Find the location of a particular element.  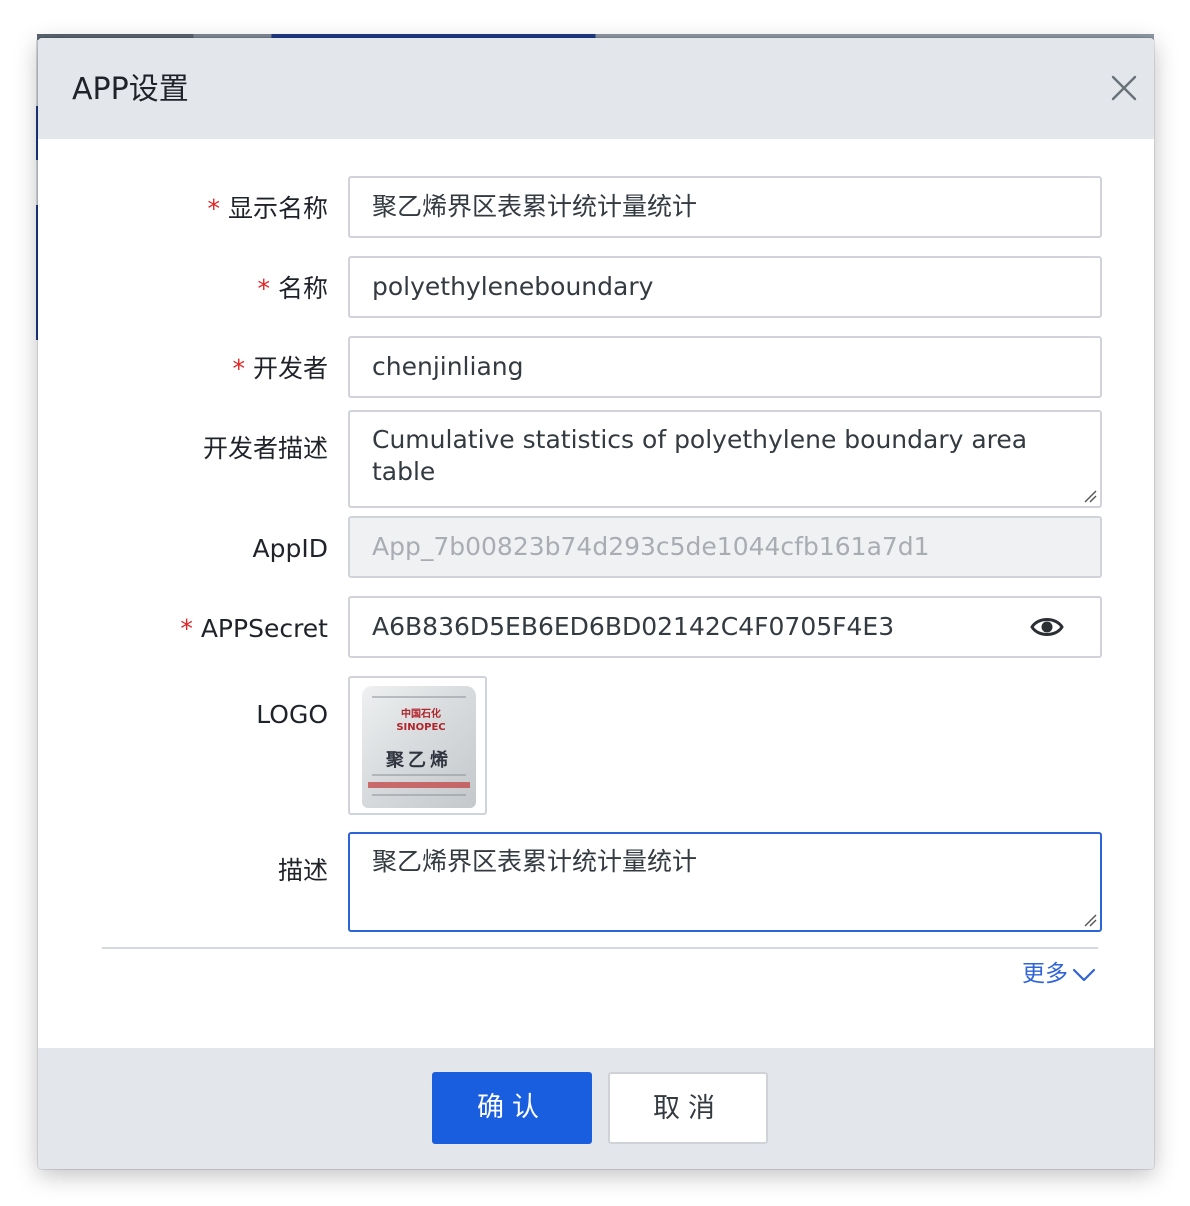

more-toggle: 更多 is located at coordinates (1059, 974).